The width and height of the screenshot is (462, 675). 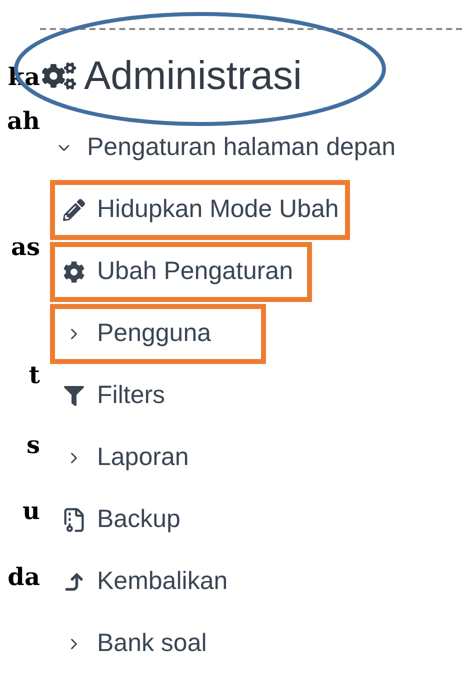 I want to click on funnel-icon, so click(x=74, y=396).